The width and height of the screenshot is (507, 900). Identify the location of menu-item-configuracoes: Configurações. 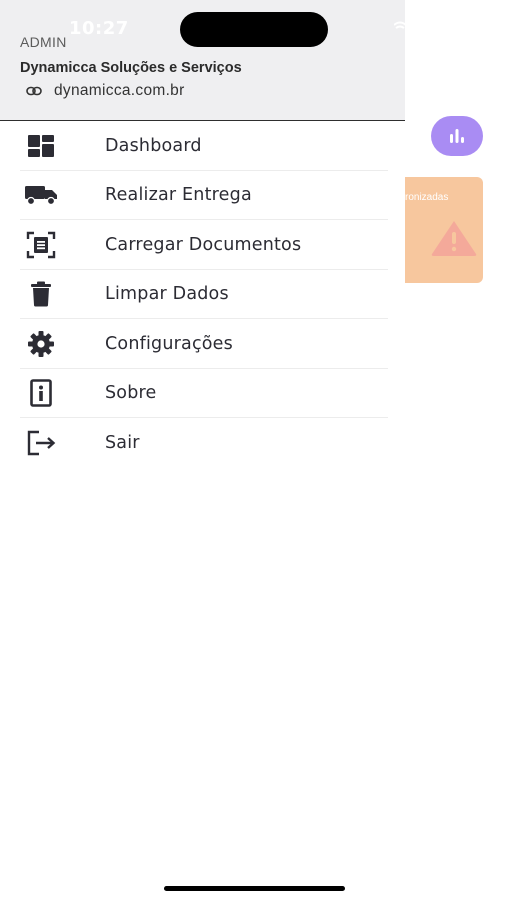
(202, 344).